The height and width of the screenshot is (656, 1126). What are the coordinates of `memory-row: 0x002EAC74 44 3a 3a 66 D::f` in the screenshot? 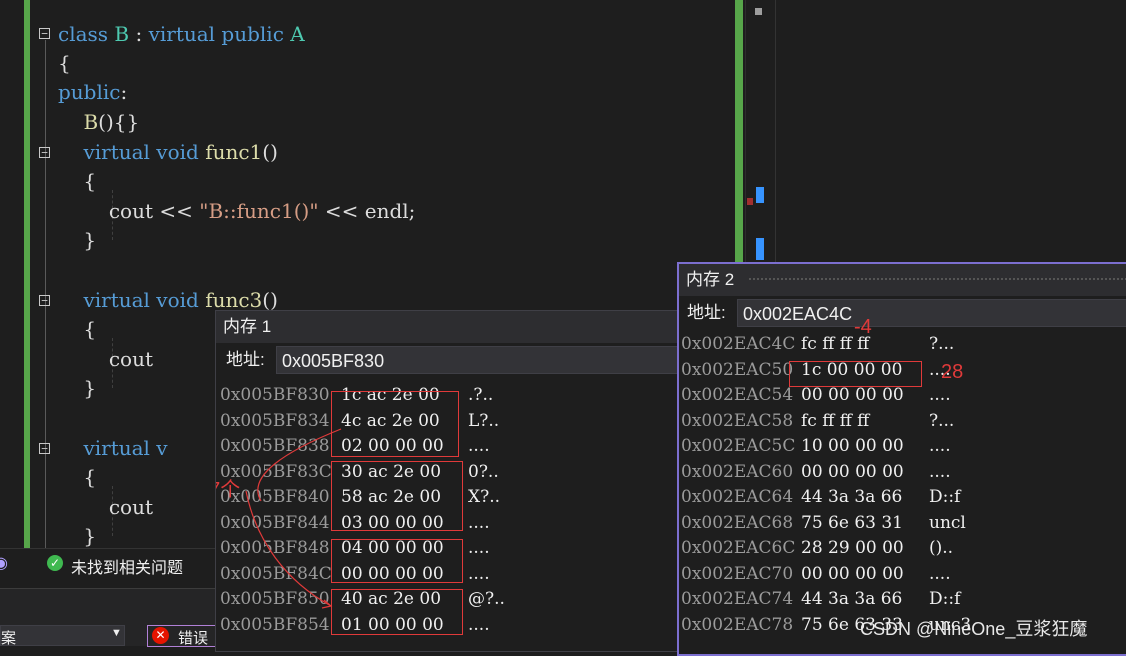 It's located at (902, 600).